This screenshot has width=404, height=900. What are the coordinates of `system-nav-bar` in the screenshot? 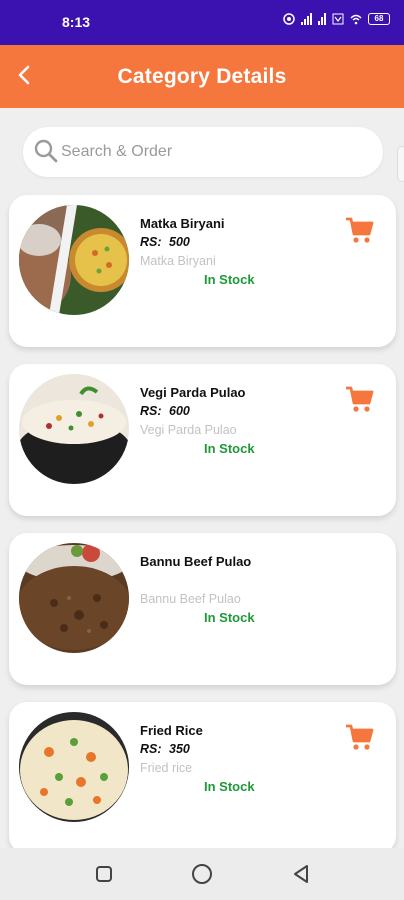 It's located at (202, 874).